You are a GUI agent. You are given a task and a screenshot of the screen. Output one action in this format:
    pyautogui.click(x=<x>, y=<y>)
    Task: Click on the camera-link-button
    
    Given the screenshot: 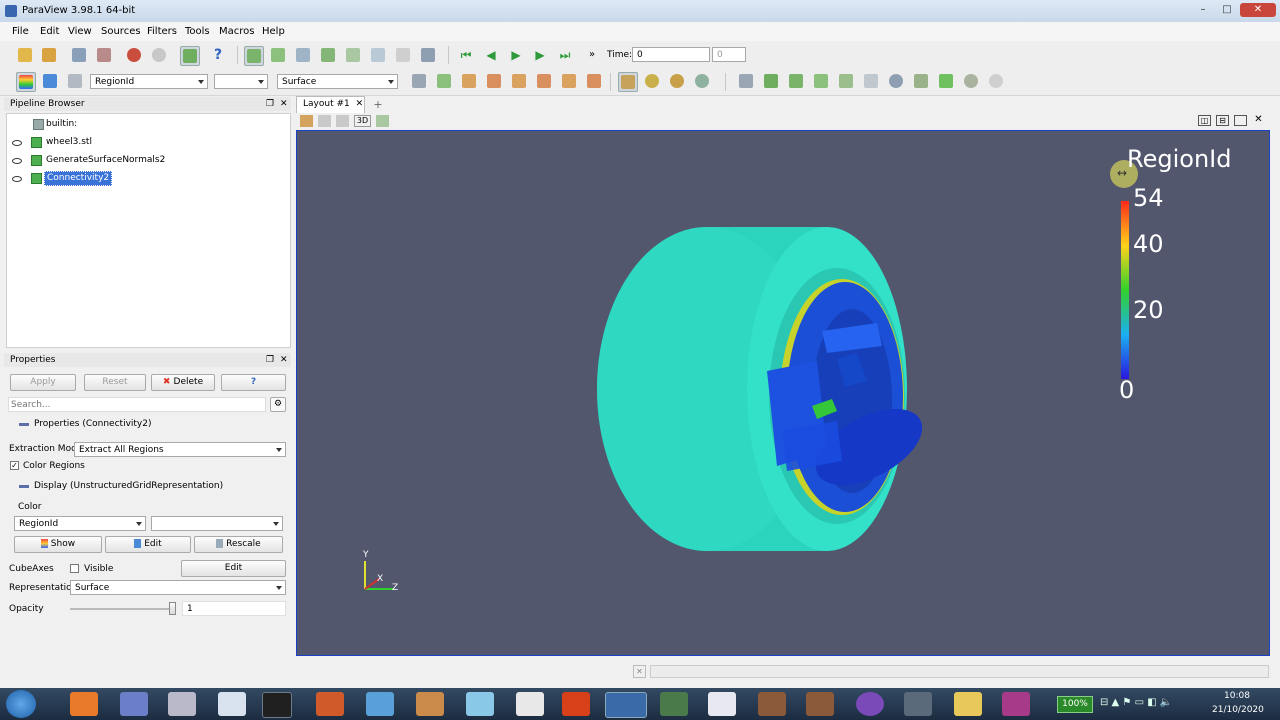 What is the action you would take?
    pyautogui.click(x=190, y=56)
    